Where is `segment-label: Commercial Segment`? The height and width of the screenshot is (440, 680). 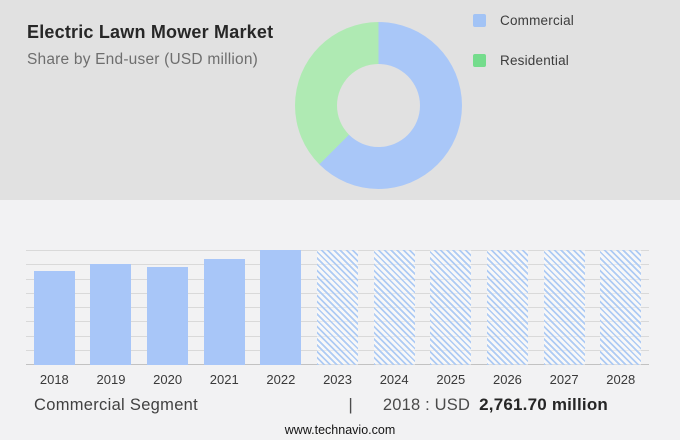 segment-label: Commercial Segment is located at coordinates (116, 405).